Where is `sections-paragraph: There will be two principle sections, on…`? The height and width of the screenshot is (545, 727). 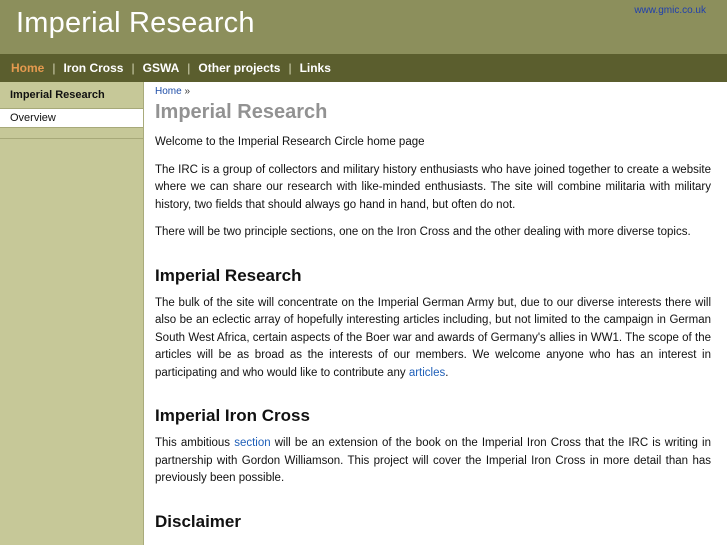
sections-paragraph: There will be two principle sections, on… is located at coordinates (423, 232).